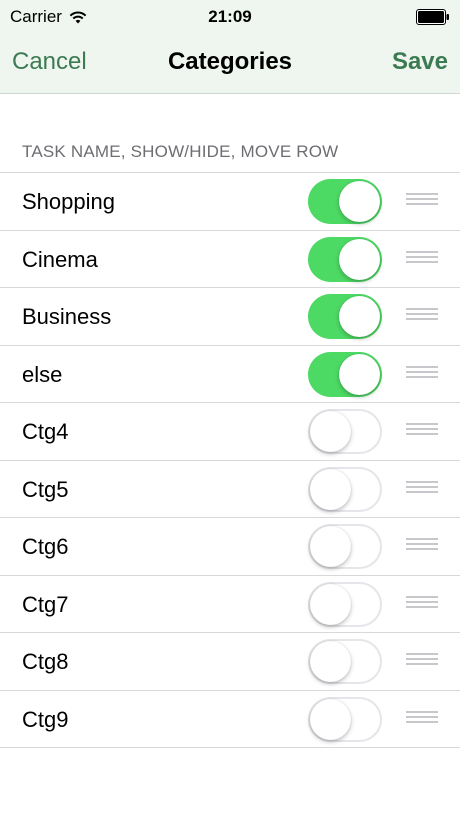  I want to click on category-label: Ctg5, so click(45, 489).